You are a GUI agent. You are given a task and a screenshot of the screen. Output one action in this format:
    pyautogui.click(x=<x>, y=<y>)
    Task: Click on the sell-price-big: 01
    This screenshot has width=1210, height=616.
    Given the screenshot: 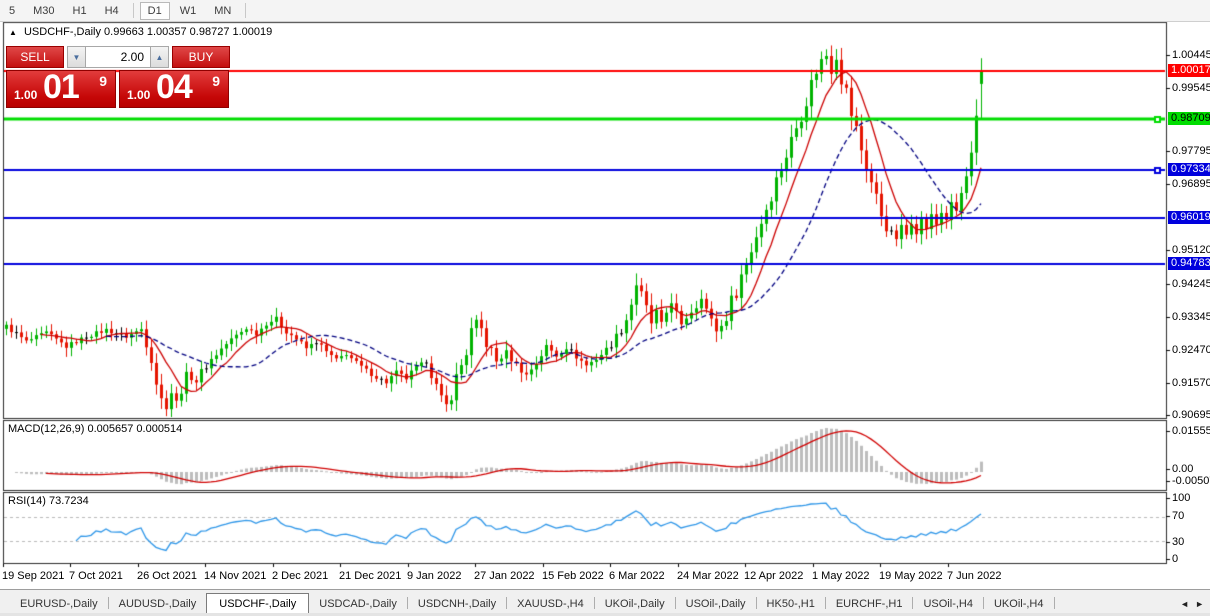 What is the action you would take?
    pyautogui.click(x=61, y=88)
    